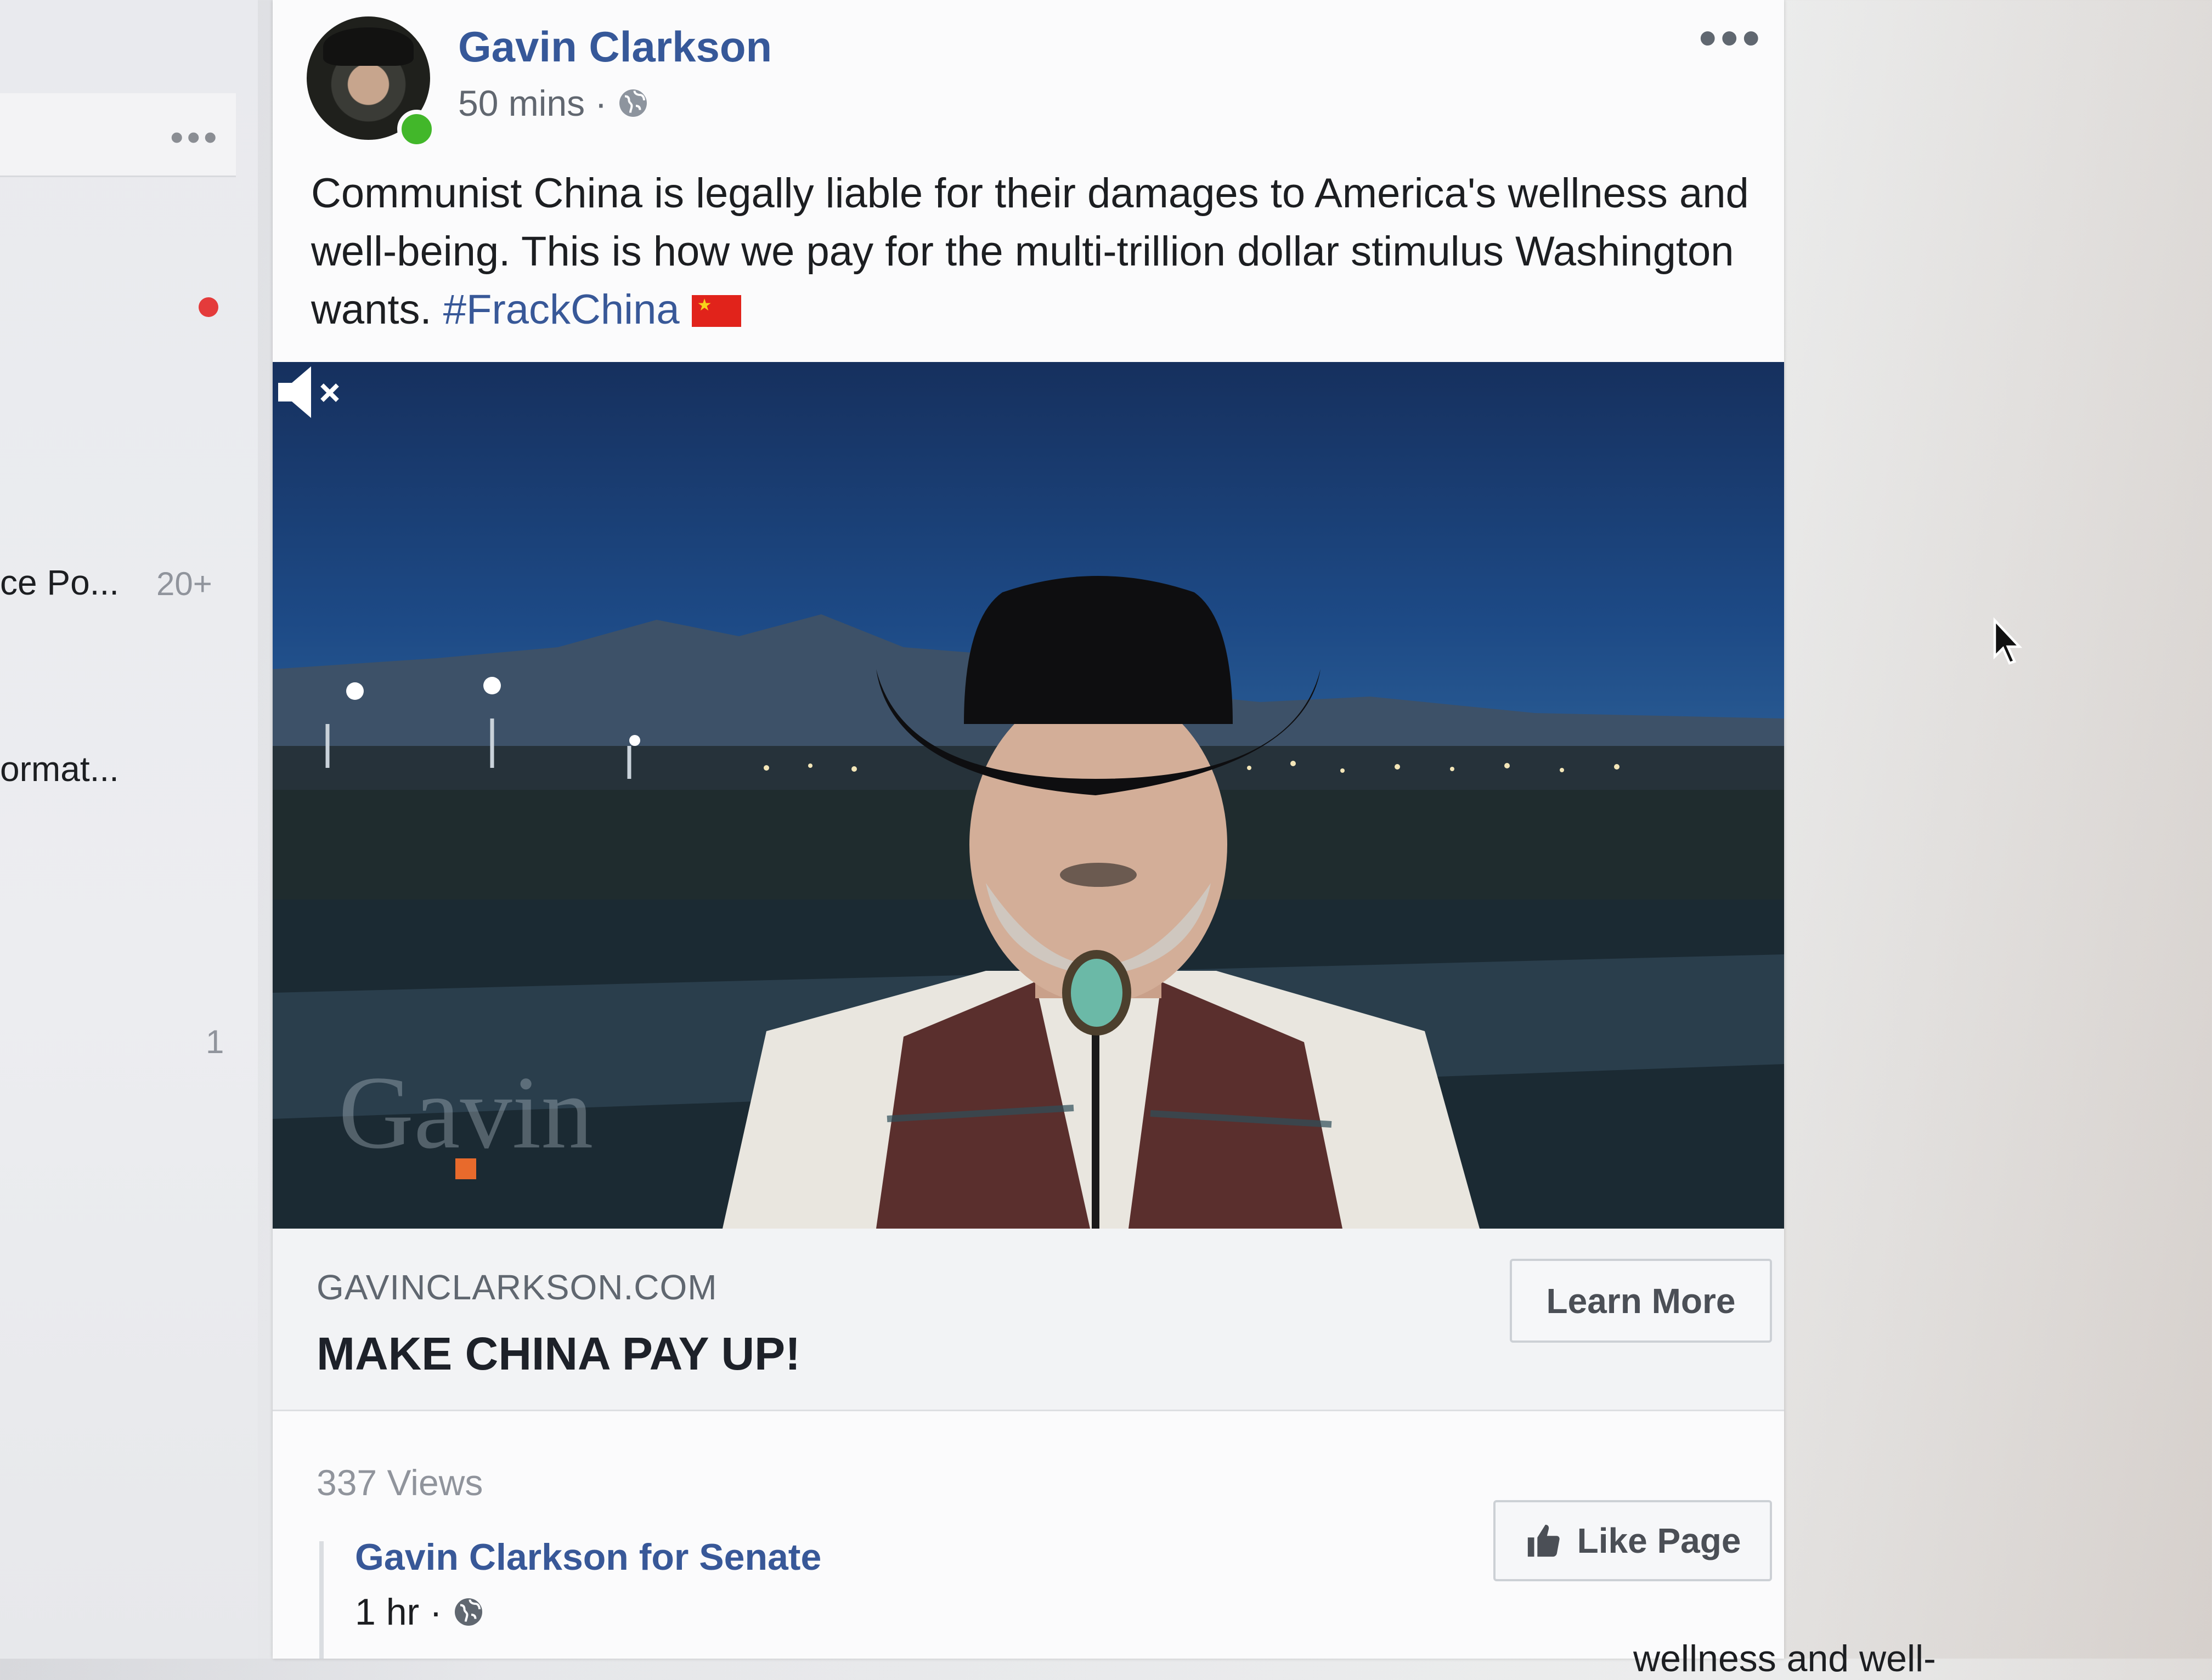 The width and height of the screenshot is (2212, 1680). Describe the element at coordinates (215, 1041) in the screenshot. I see `sidebar-item-count: 1` at that location.